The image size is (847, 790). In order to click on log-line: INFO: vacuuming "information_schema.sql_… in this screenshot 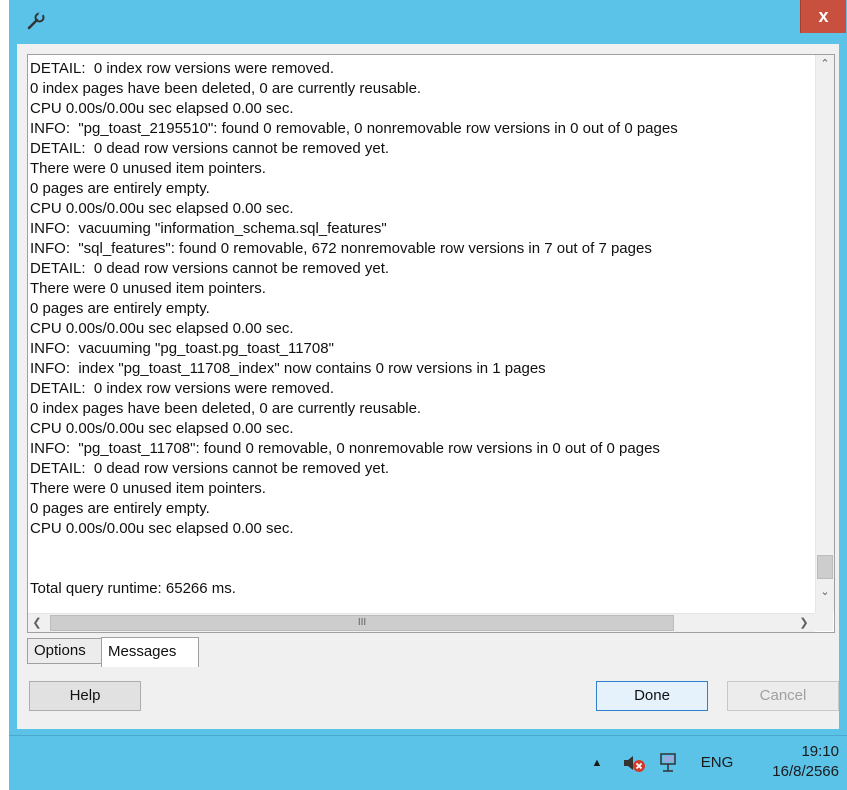, I will do `click(208, 228)`.